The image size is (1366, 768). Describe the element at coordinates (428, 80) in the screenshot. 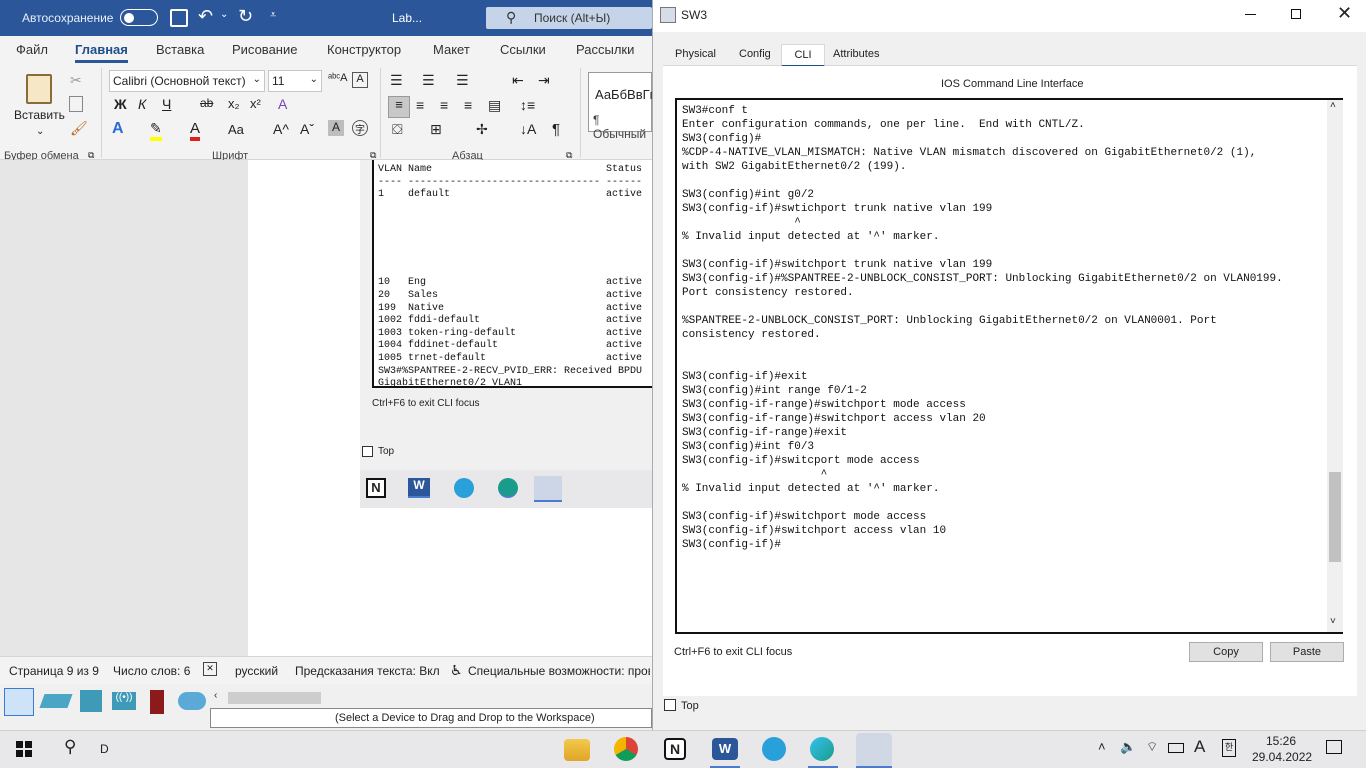

I see `numbering-icon: ☰` at that location.